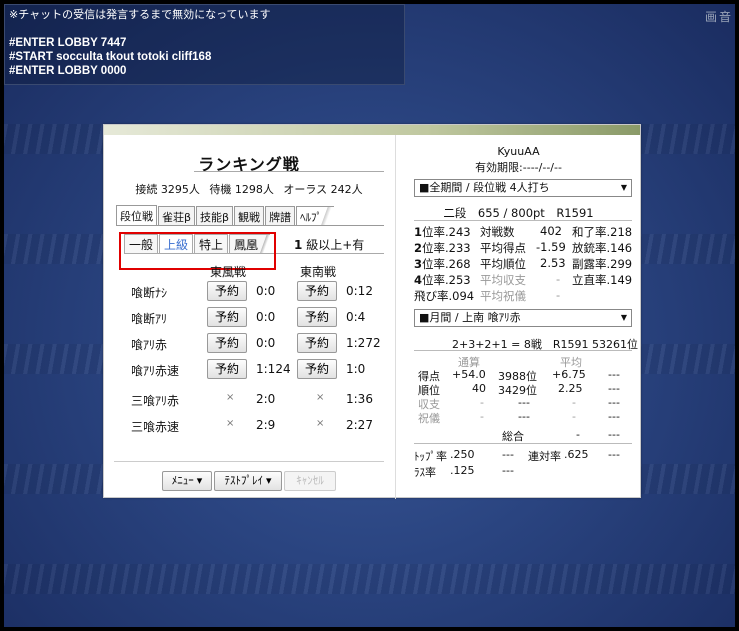 This screenshot has width=739, height=631. I want to click on south-count: 2:27, so click(359, 425).